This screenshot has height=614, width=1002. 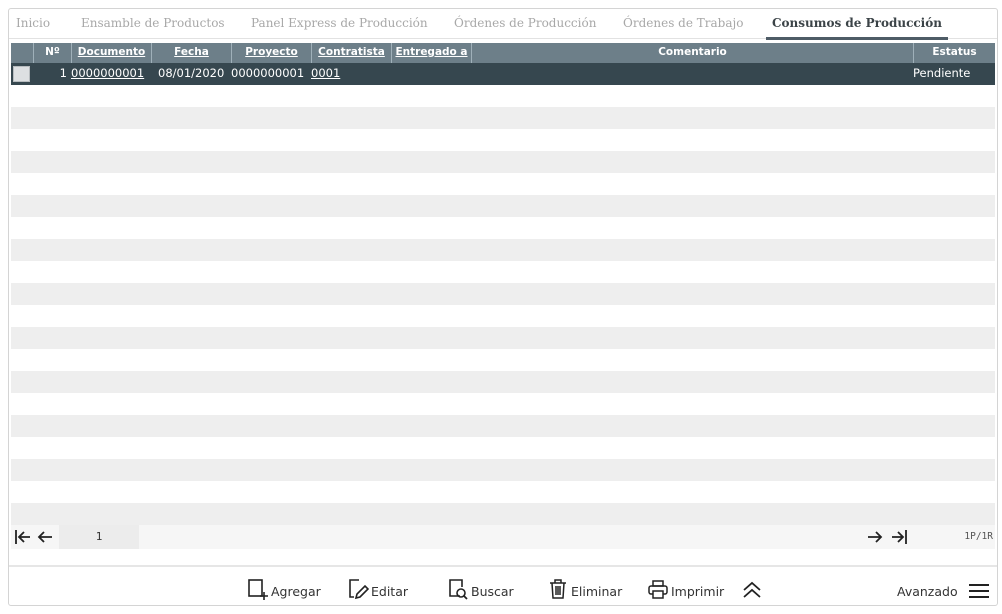 I want to click on header-contratista: Contratista, so click(x=351, y=53).